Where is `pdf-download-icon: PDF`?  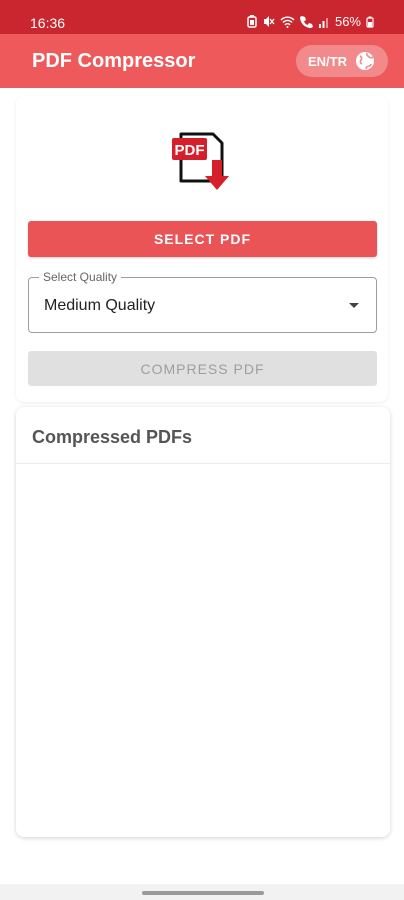
pdf-download-icon: PDF is located at coordinates (200, 161).